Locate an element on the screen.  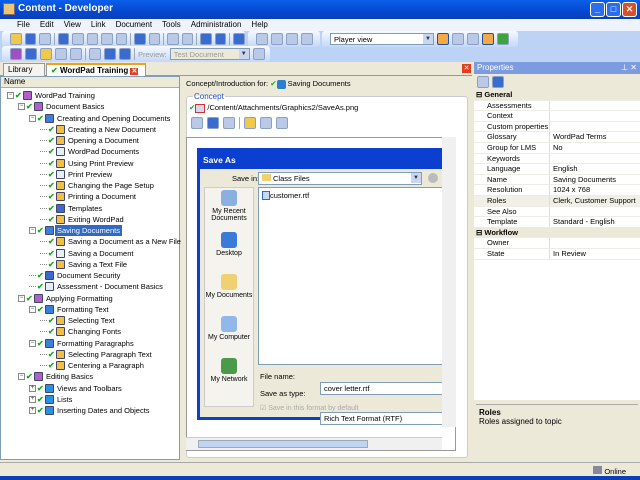
tree-item: + ✔ Inserting Dates and Objects is located at coordinates (90, 410).